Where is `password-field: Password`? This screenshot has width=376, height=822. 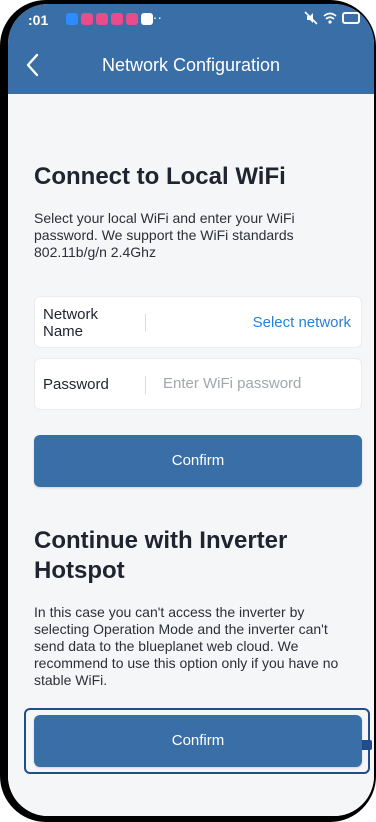 password-field: Password is located at coordinates (199, 384).